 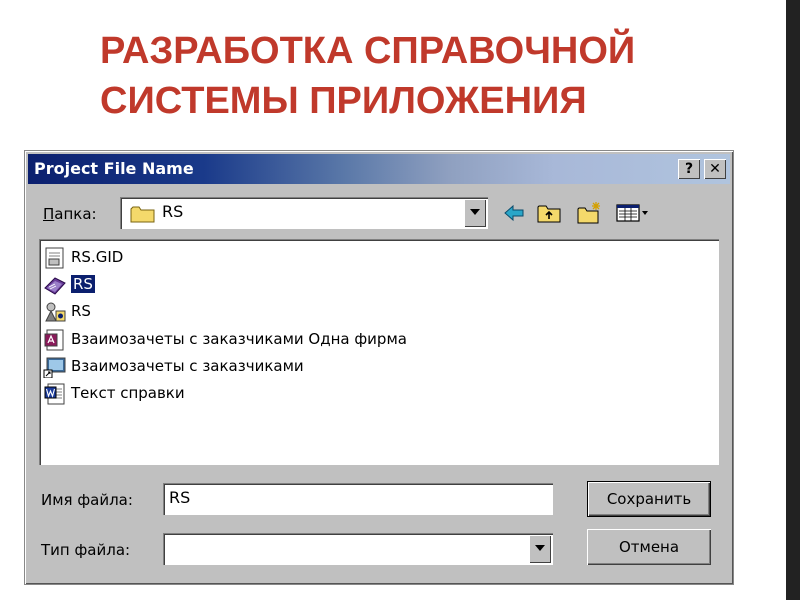 I want to click on filetype-dropdown-arrow, so click(x=540, y=549).